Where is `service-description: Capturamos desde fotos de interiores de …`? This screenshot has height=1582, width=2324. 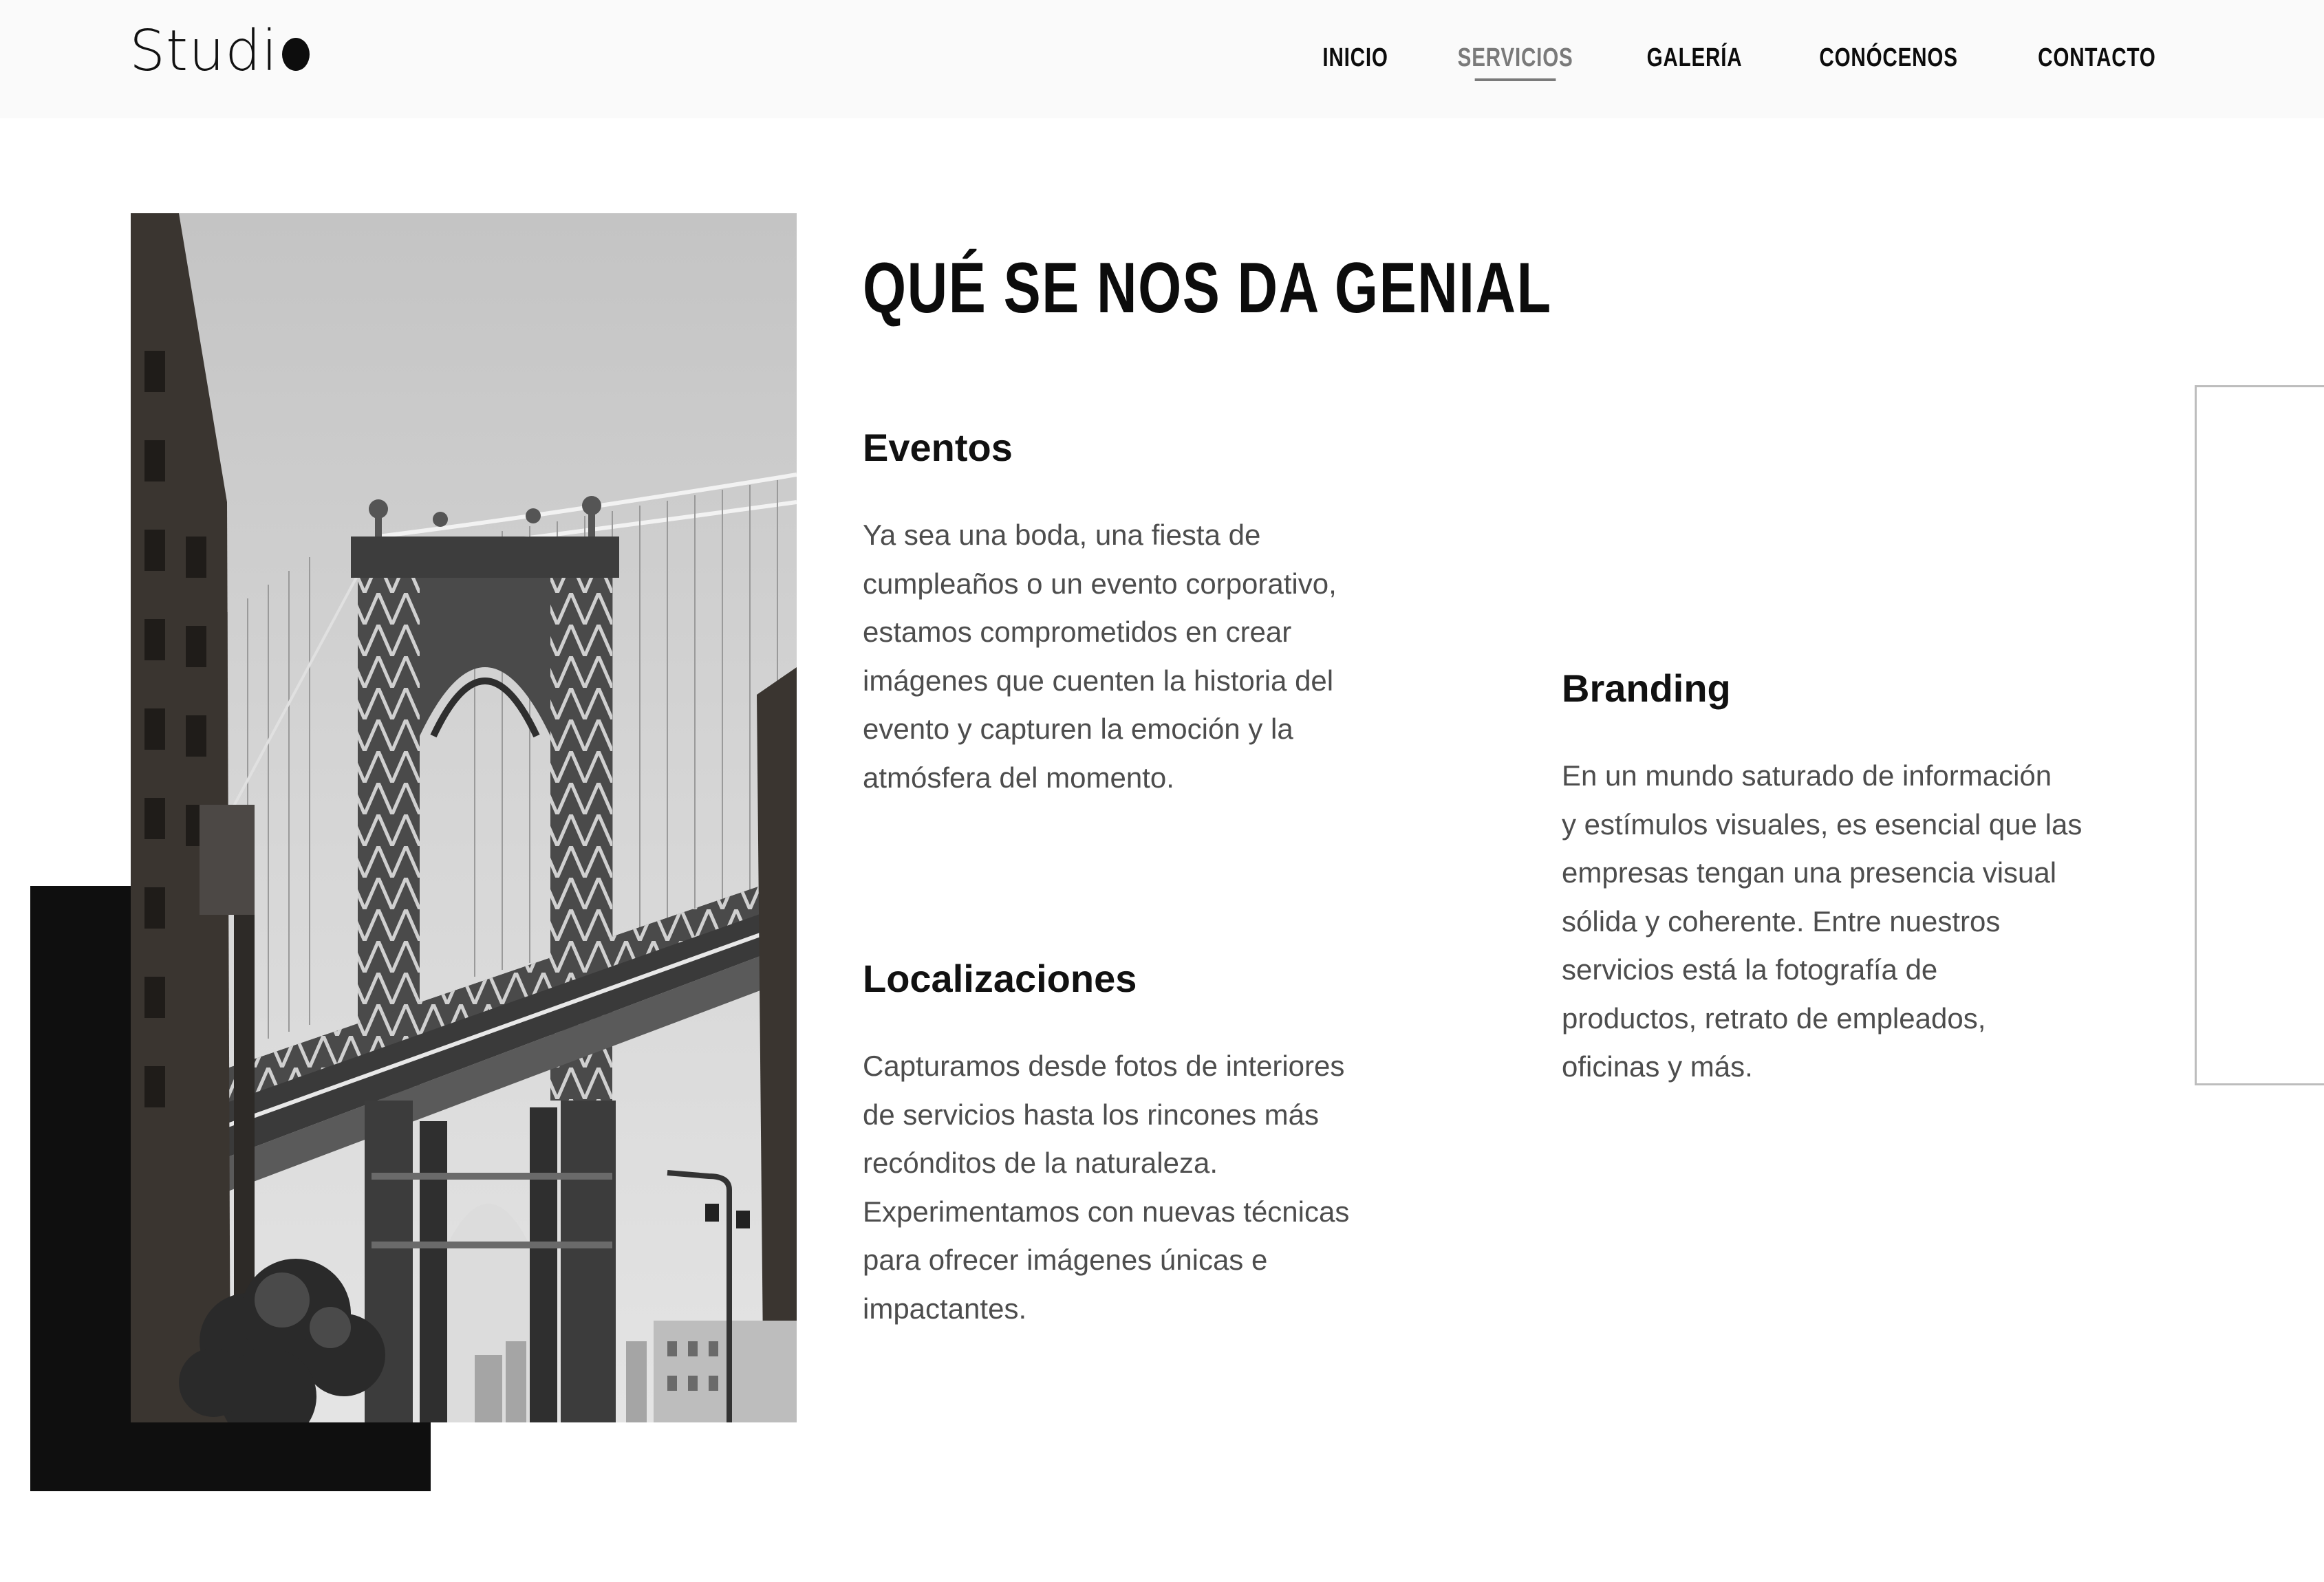 service-description: Capturamos desde fotos de interiores de … is located at coordinates (1106, 1187).